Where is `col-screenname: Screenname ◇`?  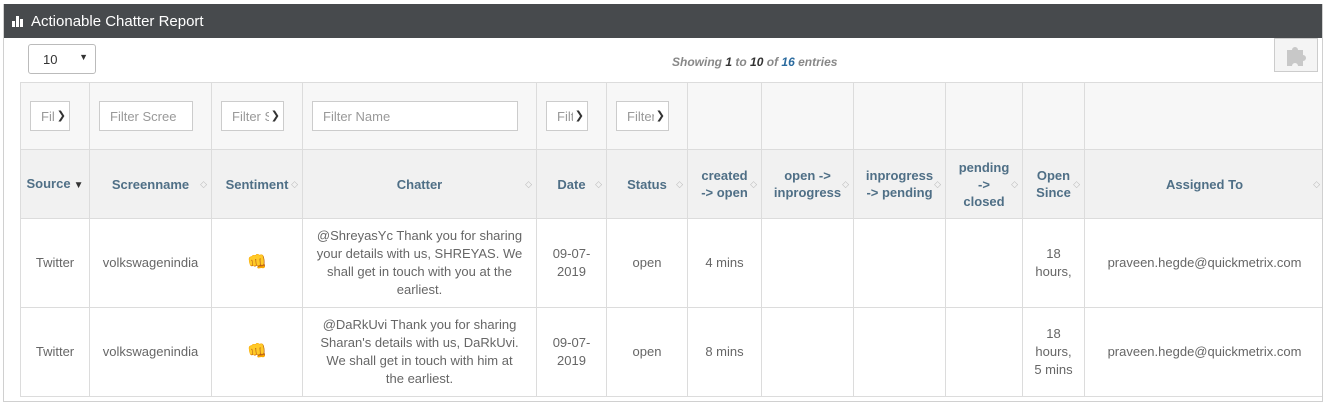 col-screenname: Screenname ◇ is located at coordinates (150, 184).